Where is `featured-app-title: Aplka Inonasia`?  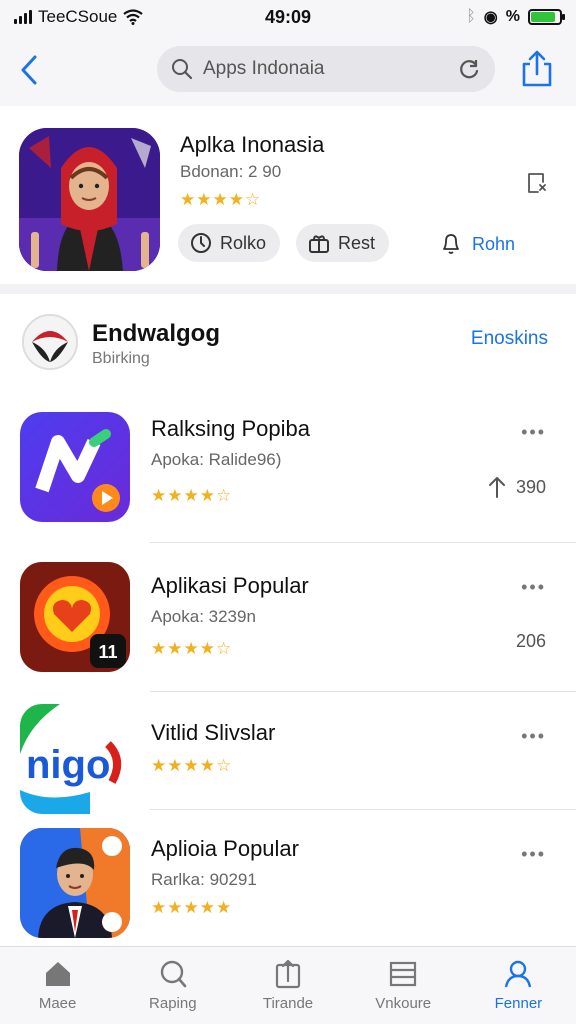 featured-app-title: Aplka Inonasia is located at coordinates (252, 144).